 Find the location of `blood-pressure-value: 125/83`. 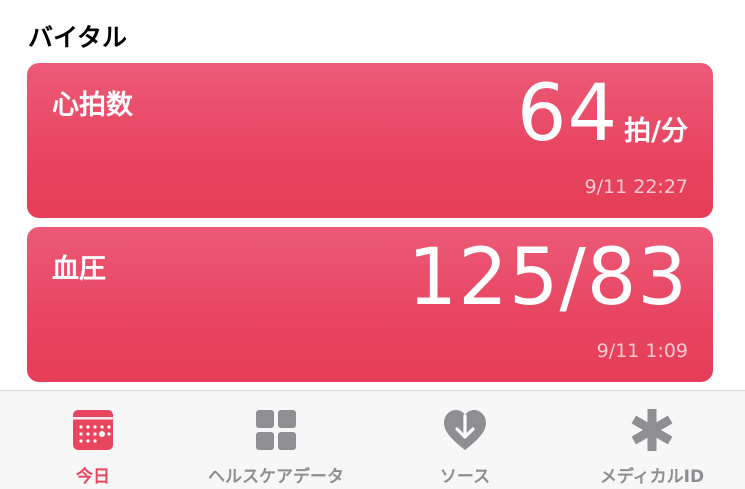

blood-pressure-value: 125/83 is located at coordinates (547, 278).